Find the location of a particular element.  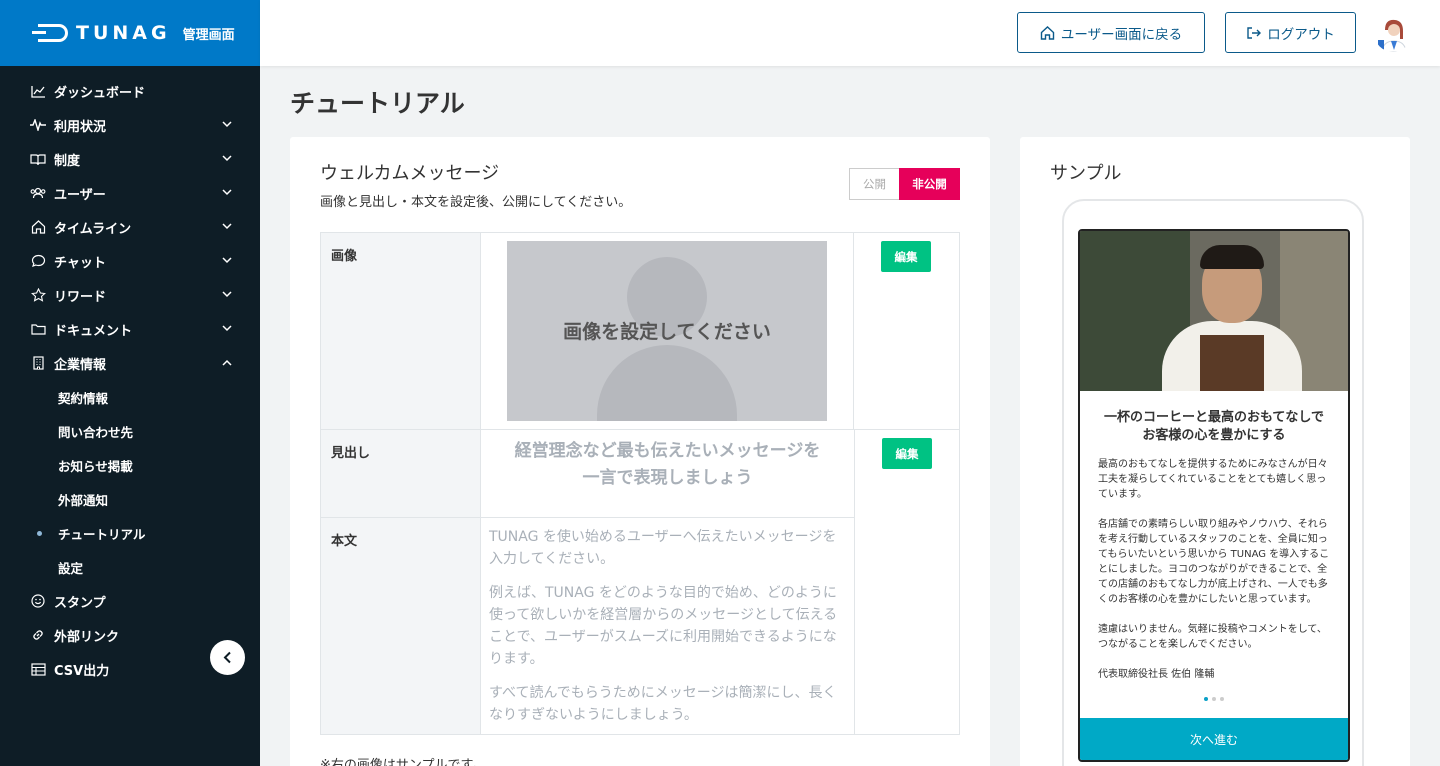

heading-cell: 経営理念など最も伝えたいメッセージを 一言で表現しましょう is located at coordinates (667, 473).